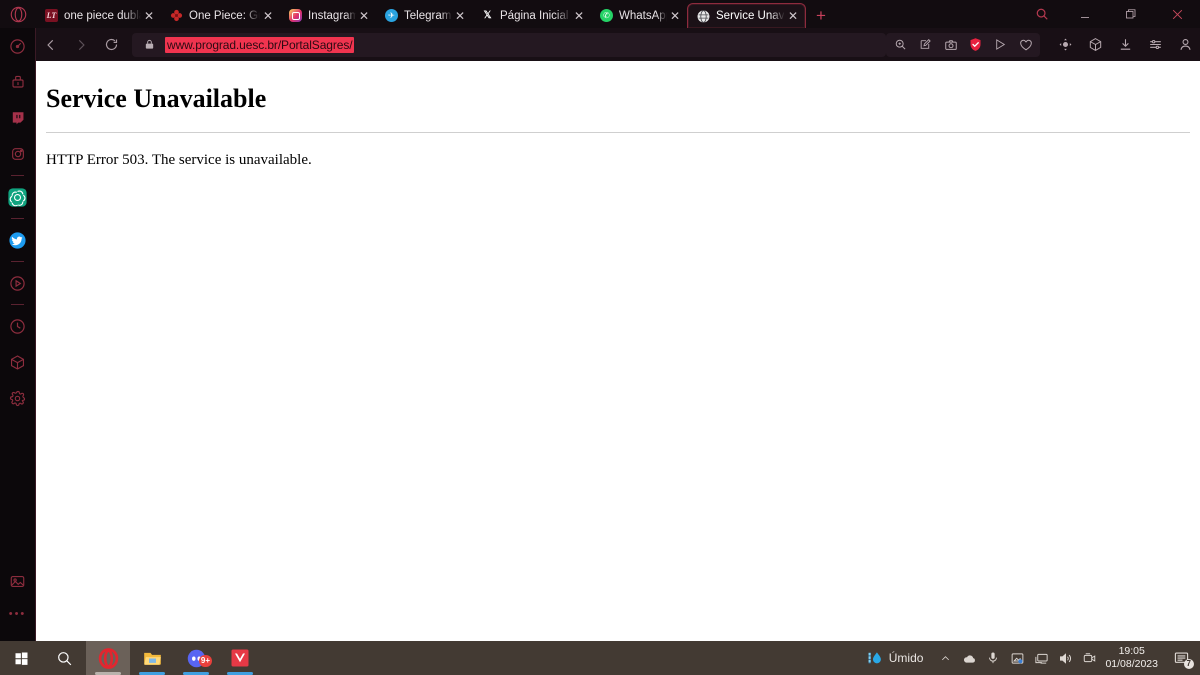 The width and height of the screenshot is (1200, 675). Describe the element at coordinates (1181, 658) in the screenshot. I see `notification-center-button: 7` at that location.